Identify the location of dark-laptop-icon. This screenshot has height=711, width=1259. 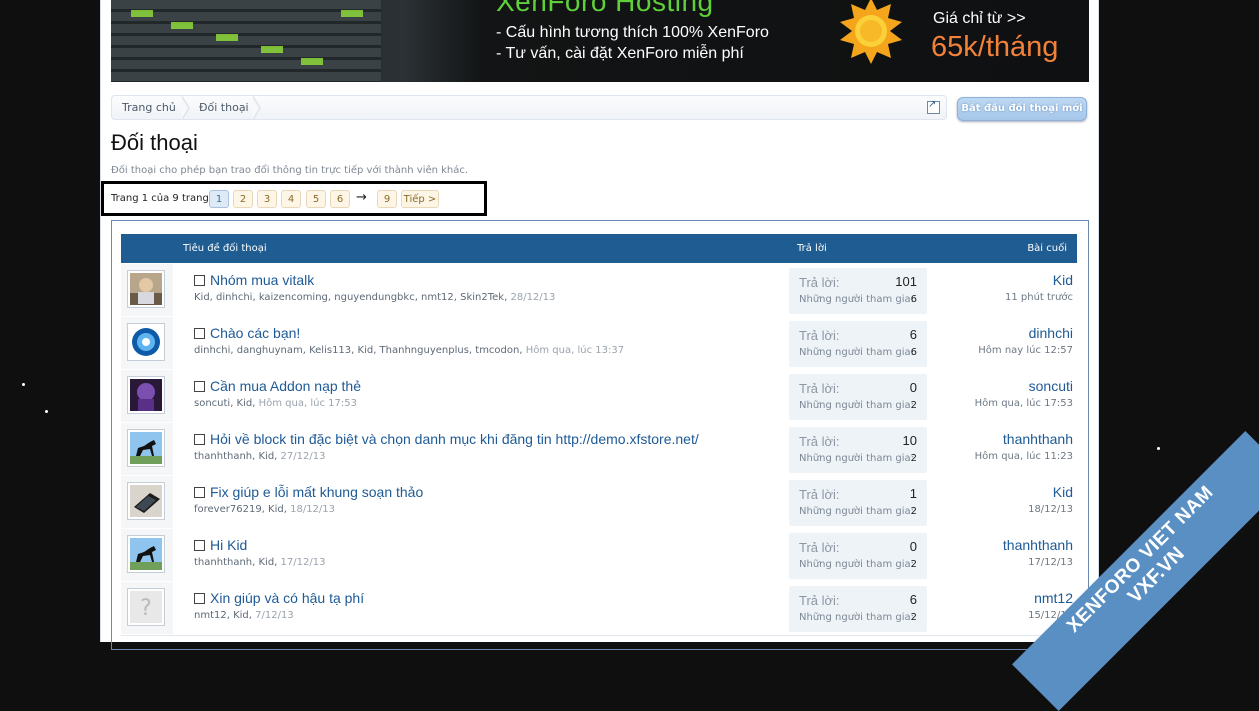
(146, 501).